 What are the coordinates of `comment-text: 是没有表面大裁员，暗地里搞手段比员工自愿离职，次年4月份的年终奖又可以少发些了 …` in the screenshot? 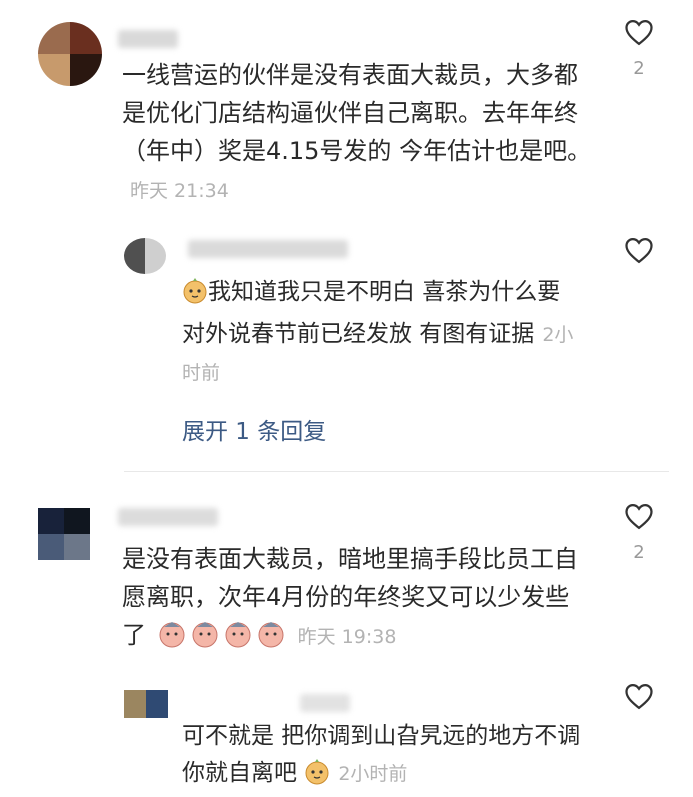 It's located at (357, 599).